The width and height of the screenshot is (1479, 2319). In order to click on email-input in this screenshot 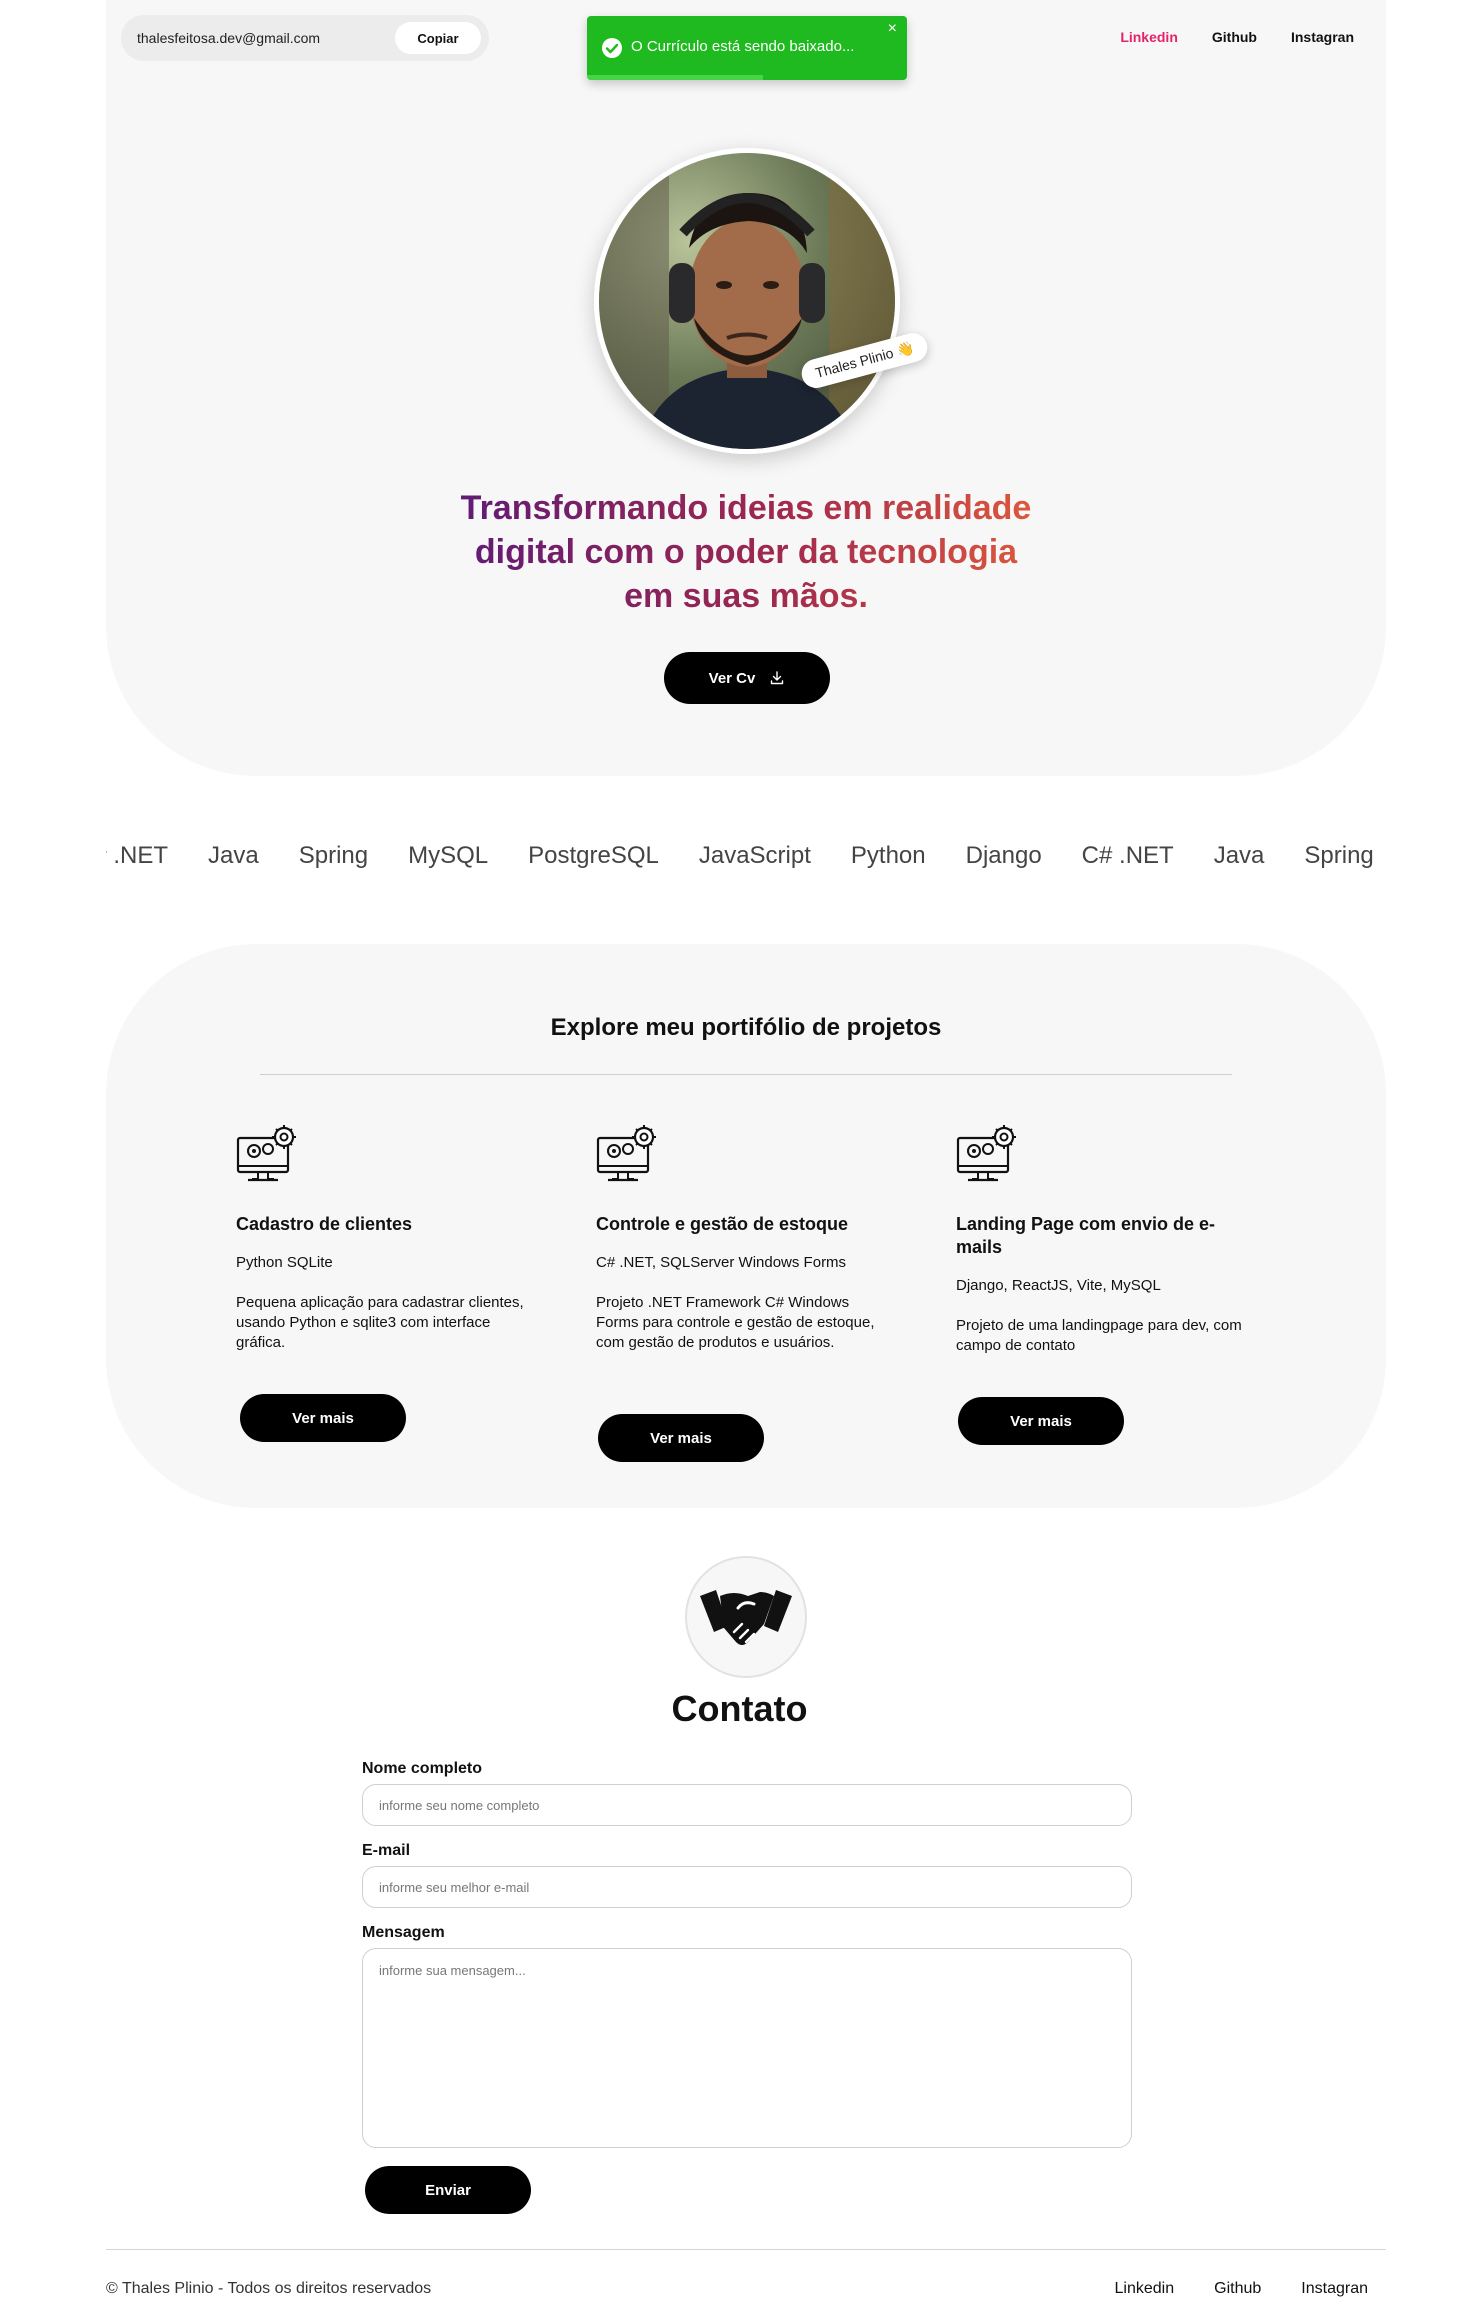, I will do `click(747, 1887)`.